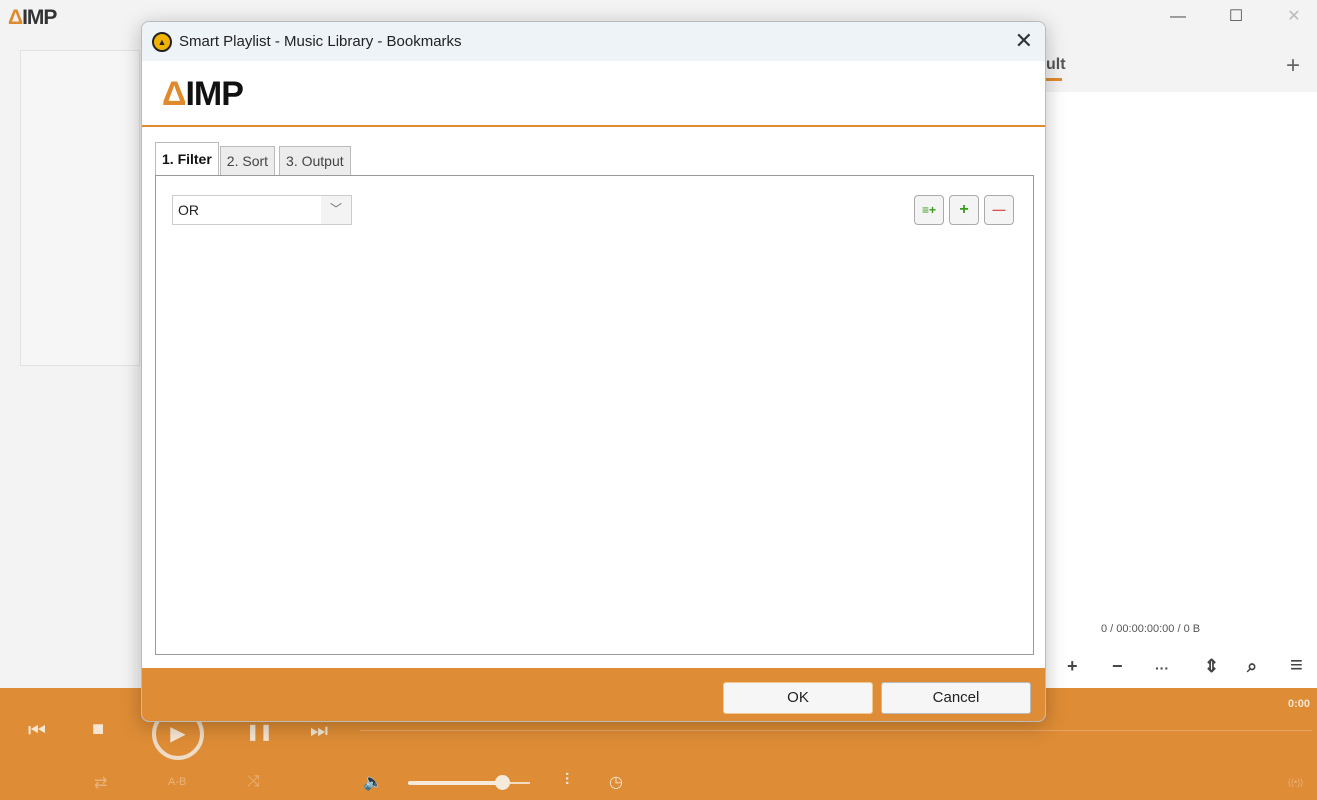  I want to click on add-playlist-button: +, so click(1293, 66).